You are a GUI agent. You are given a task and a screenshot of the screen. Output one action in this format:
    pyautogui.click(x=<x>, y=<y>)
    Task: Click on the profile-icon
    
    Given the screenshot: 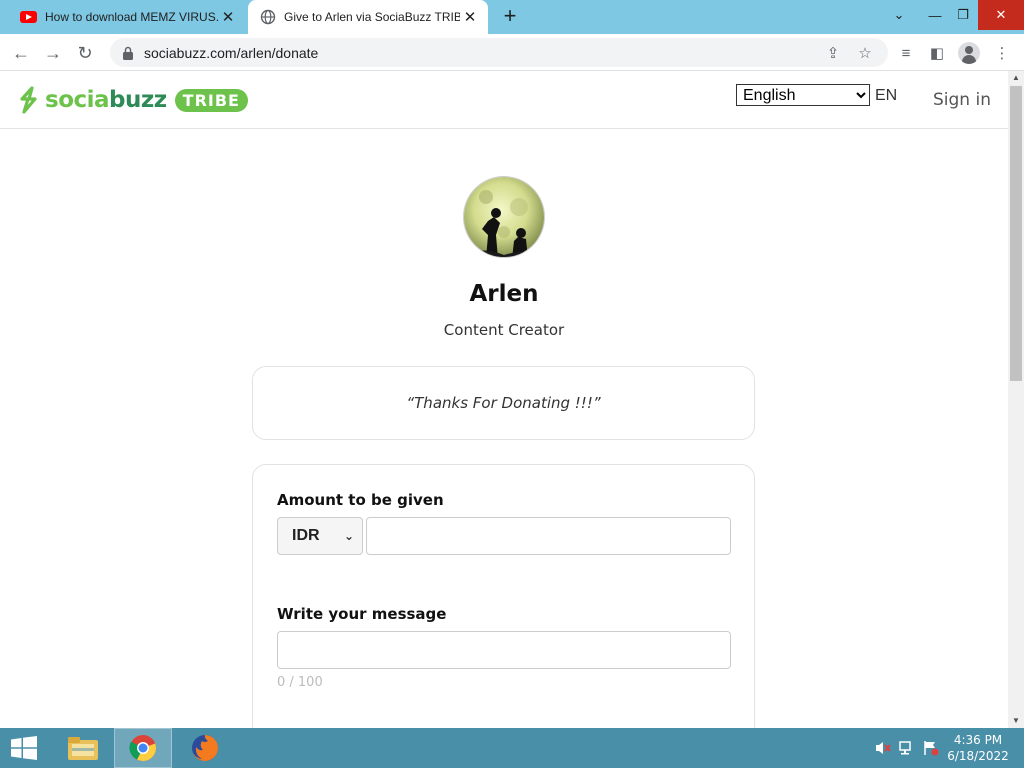 What is the action you would take?
    pyautogui.click(x=969, y=53)
    